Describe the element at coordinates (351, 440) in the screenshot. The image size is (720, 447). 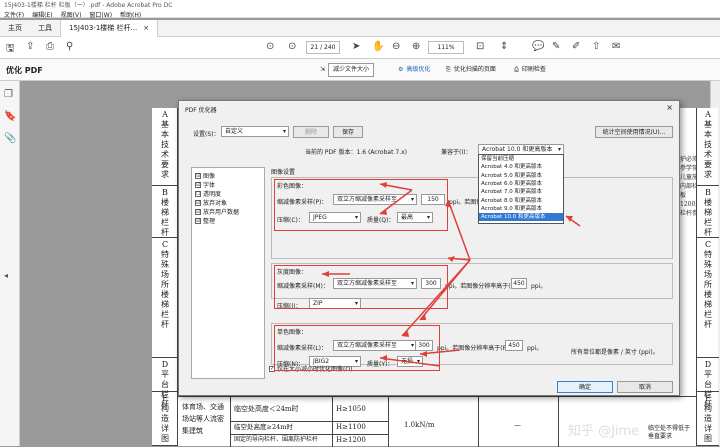
I see `doc-bottom-h3: H≥1200` at that location.